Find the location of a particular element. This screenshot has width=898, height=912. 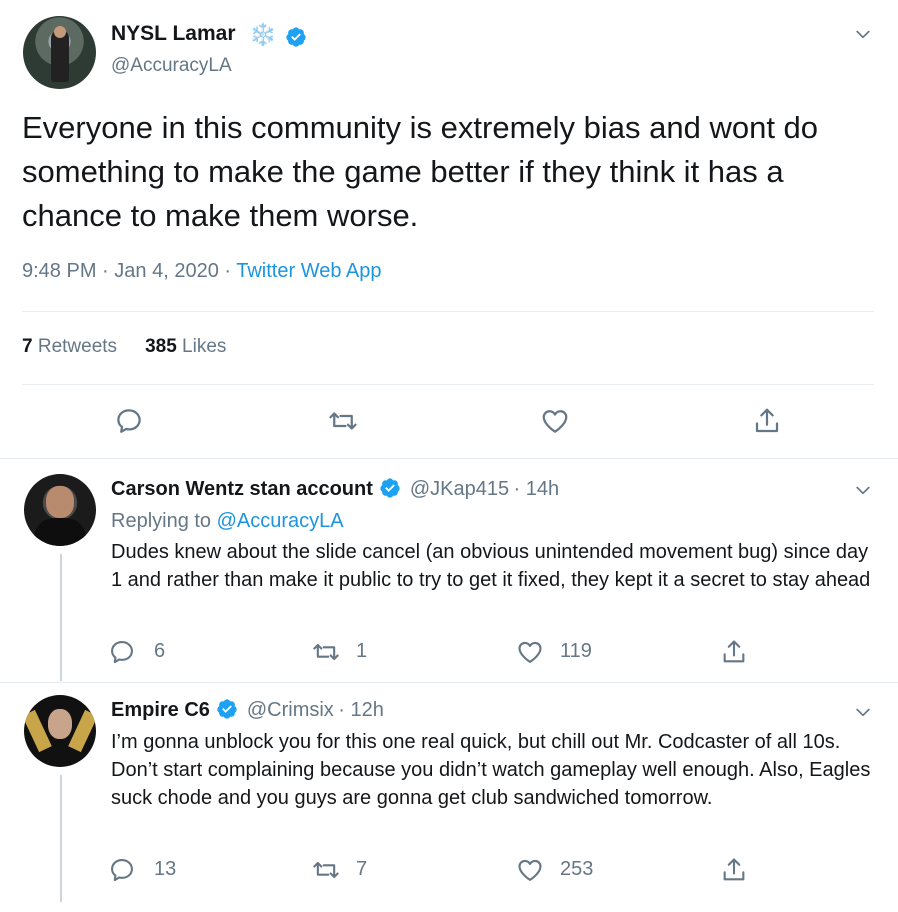

reply-count: 13 is located at coordinates (165, 869).